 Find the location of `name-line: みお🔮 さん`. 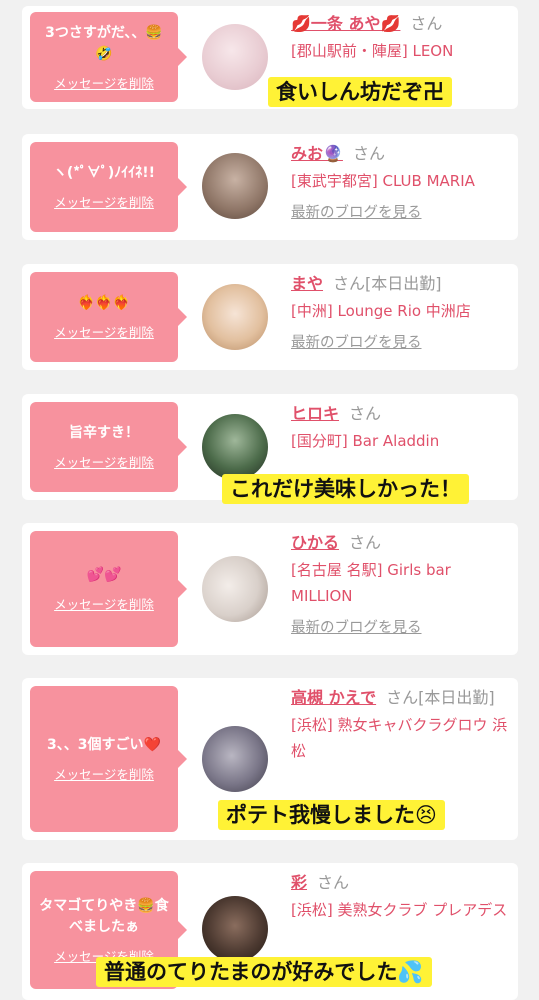

name-line: みお🔮 さん is located at coordinates (399, 154).